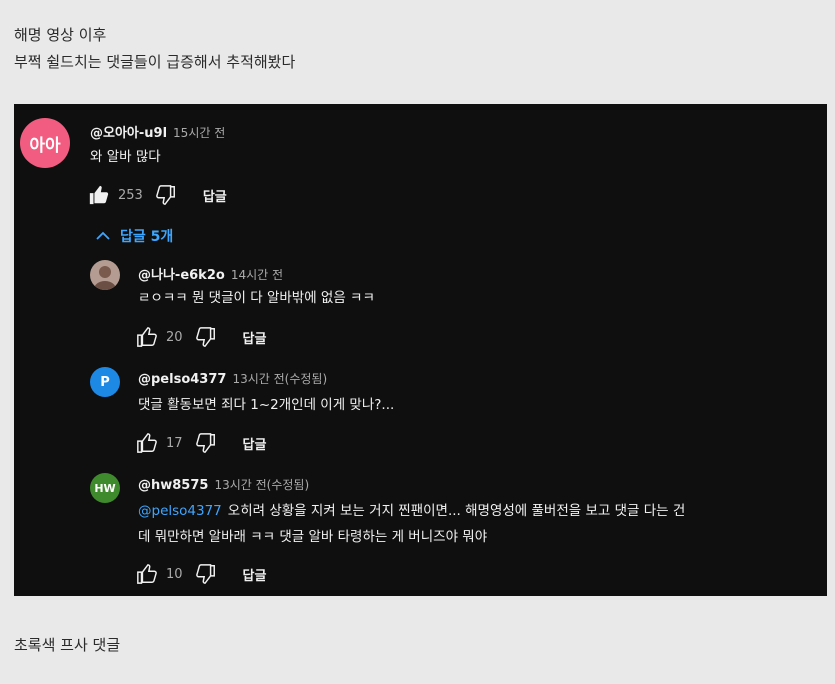 This screenshot has height=684, width=835. I want to click on avatar-initials: HW, so click(105, 488).